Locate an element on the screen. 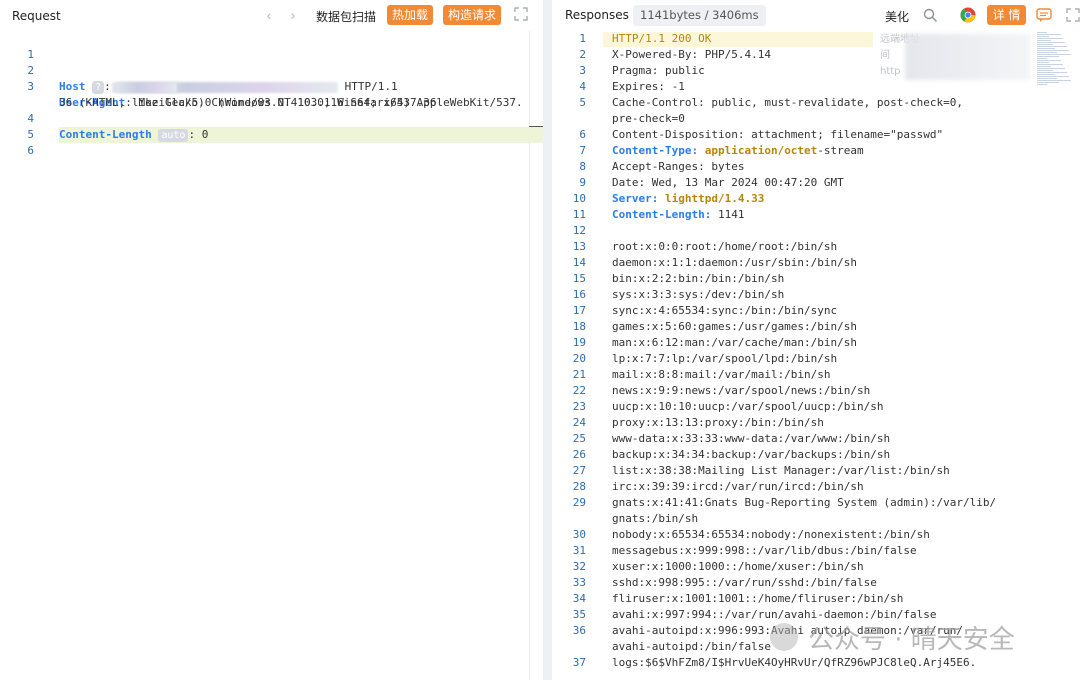  request-toolbar: Request ‹ › 数据包扫描 热加载 构造请求 is located at coordinates (271, 15).